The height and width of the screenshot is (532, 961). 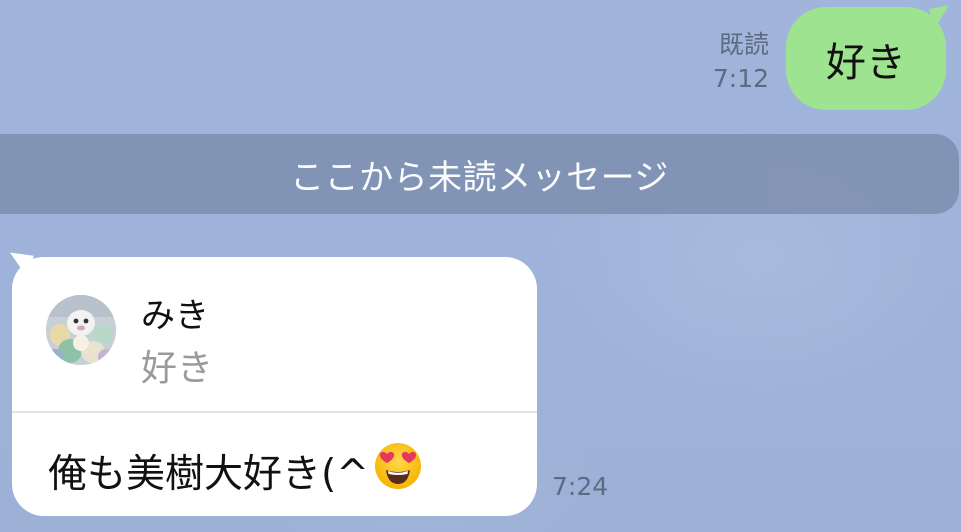 What do you see at coordinates (398, 471) in the screenshot?
I see `heart-eyes-emoji-icon` at bounding box center [398, 471].